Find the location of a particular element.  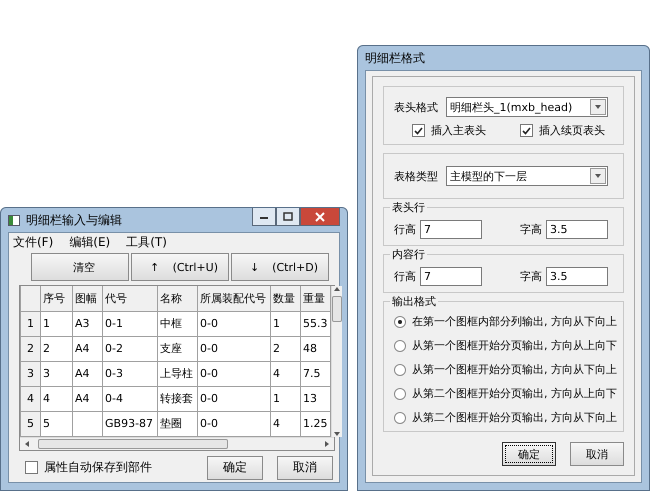

menu-item: 工具(T) is located at coordinates (146, 242).